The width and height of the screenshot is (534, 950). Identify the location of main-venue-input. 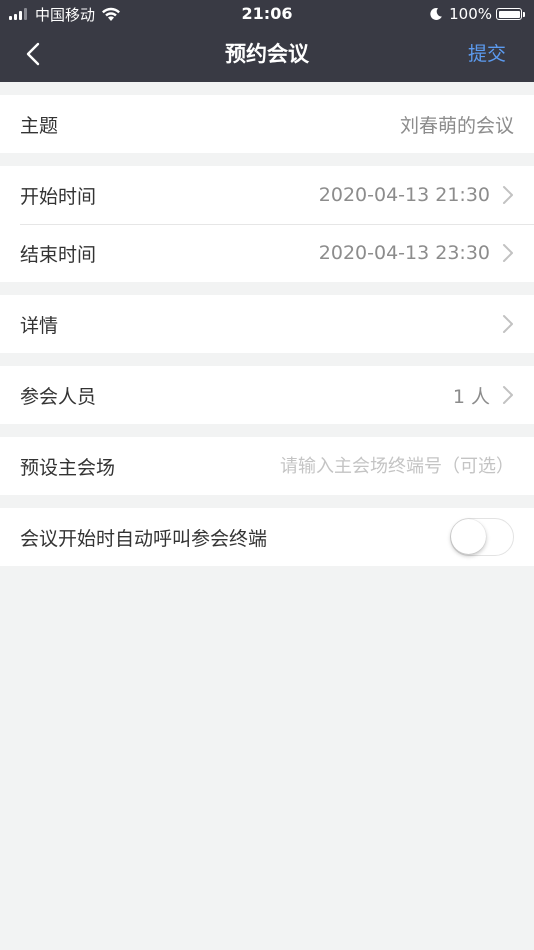
(379, 466).